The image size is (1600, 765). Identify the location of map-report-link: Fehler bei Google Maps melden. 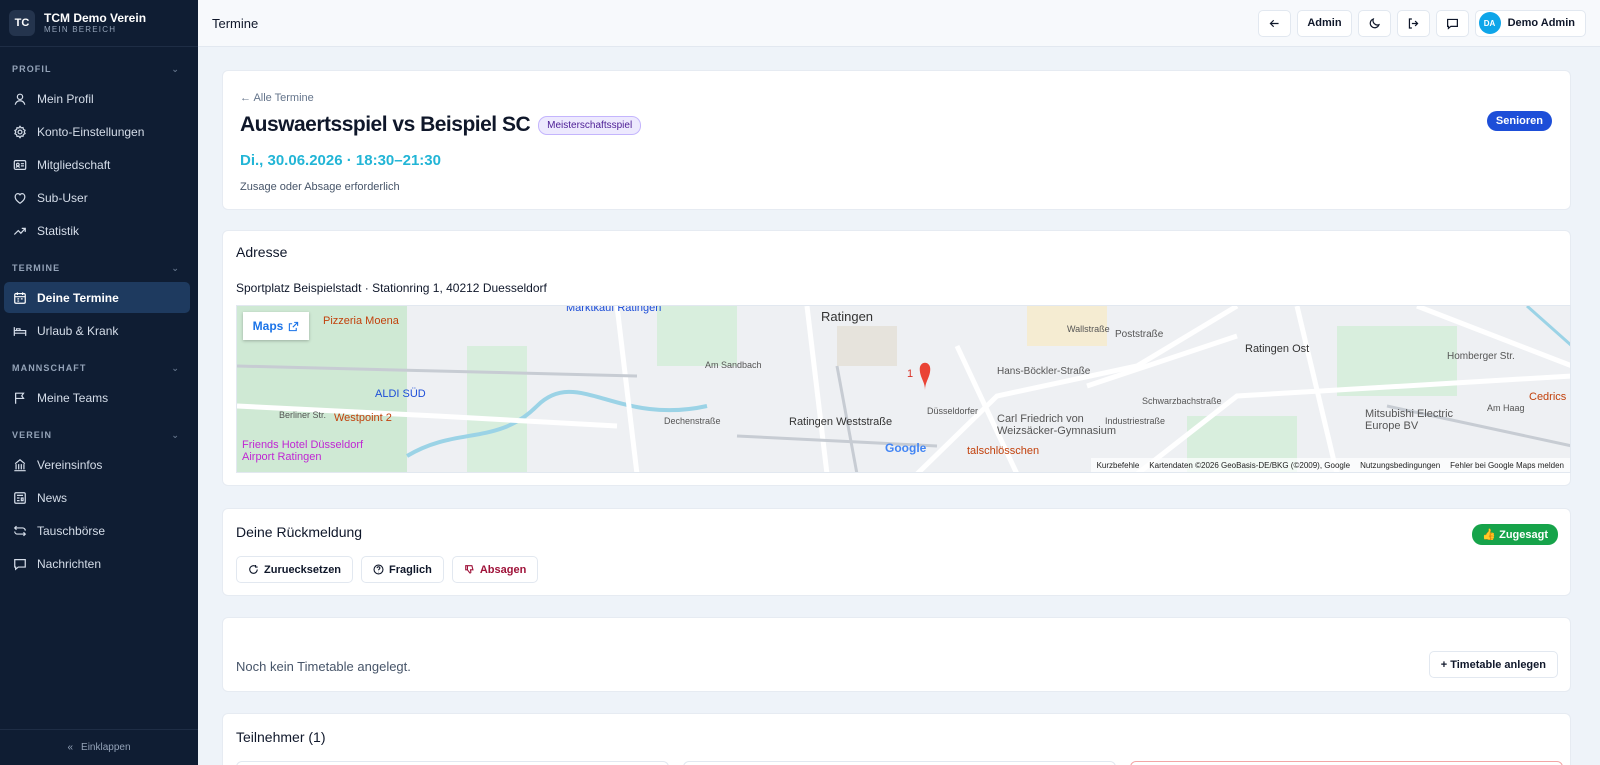
(1507, 465).